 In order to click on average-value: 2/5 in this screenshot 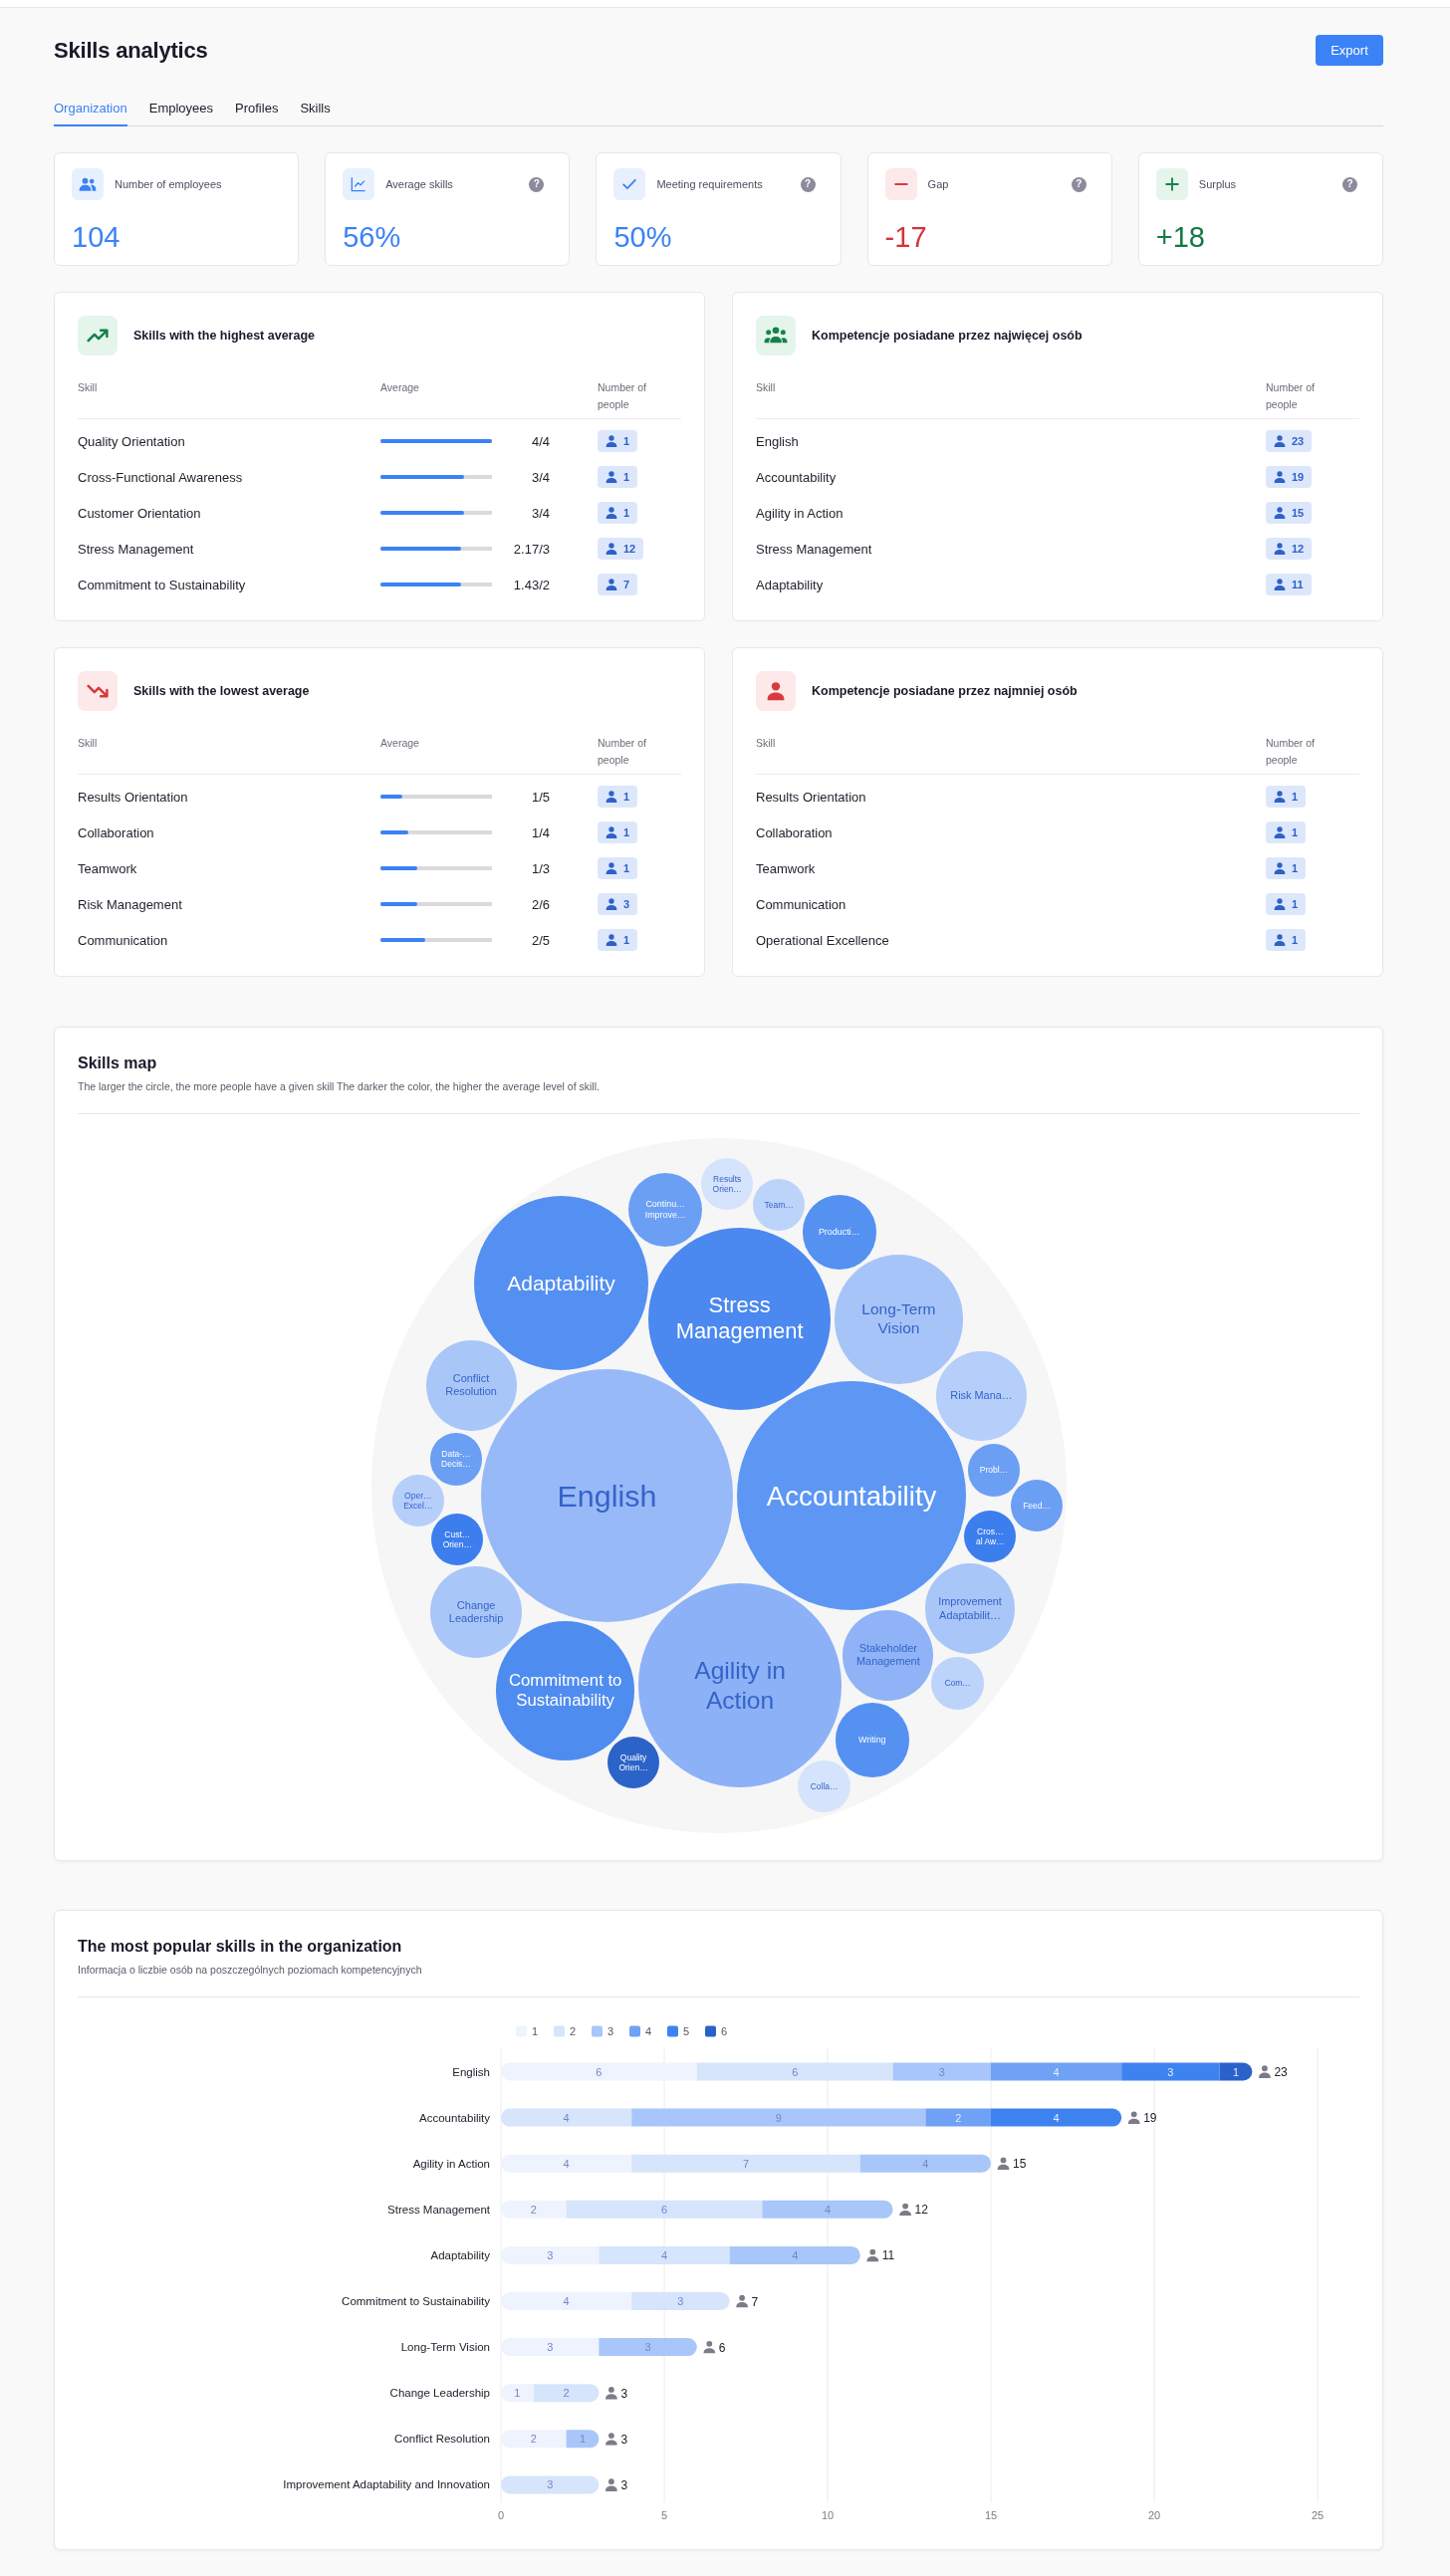, I will do `click(540, 940)`.